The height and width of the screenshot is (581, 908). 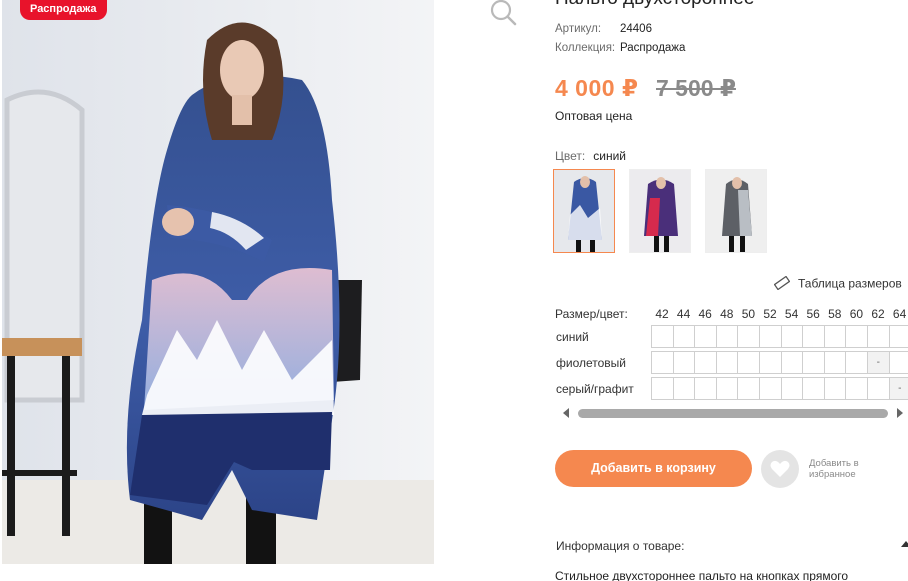 What do you see at coordinates (585, 48) in the screenshot?
I see `collection-label: Коллекция:` at bounding box center [585, 48].